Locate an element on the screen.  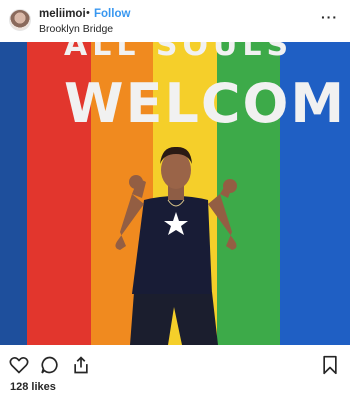
stripe-blue-left is located at coordinates (13, 193).